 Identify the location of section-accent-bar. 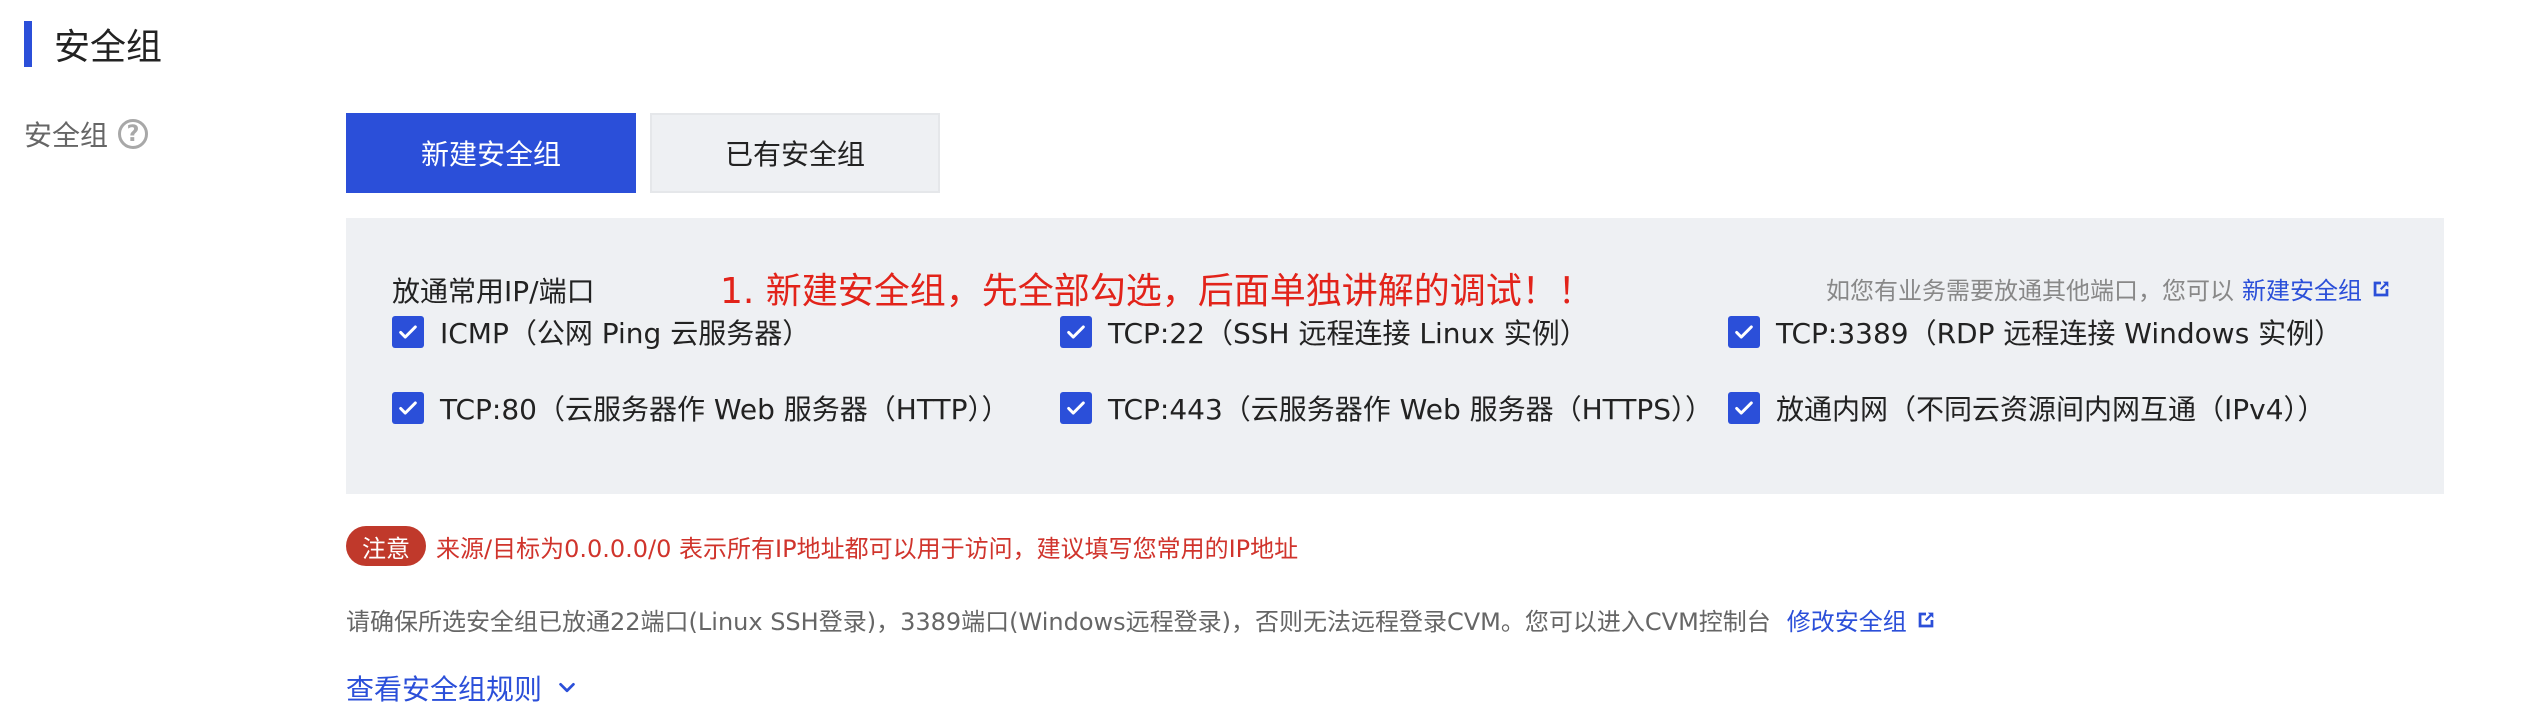
(28, 44).